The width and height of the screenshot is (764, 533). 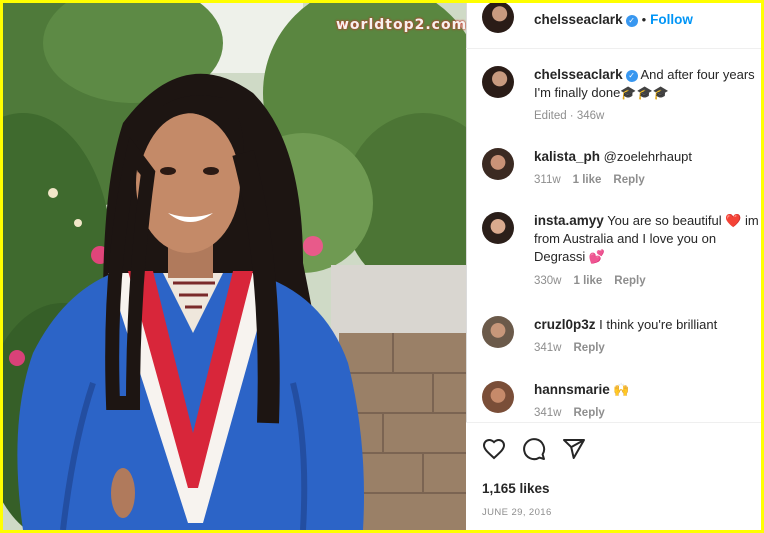 What do you see at coordinates (401, 25) in the screenshot?
I see `watermark-text: worldtop2.com` at bounding box center [401, 25].